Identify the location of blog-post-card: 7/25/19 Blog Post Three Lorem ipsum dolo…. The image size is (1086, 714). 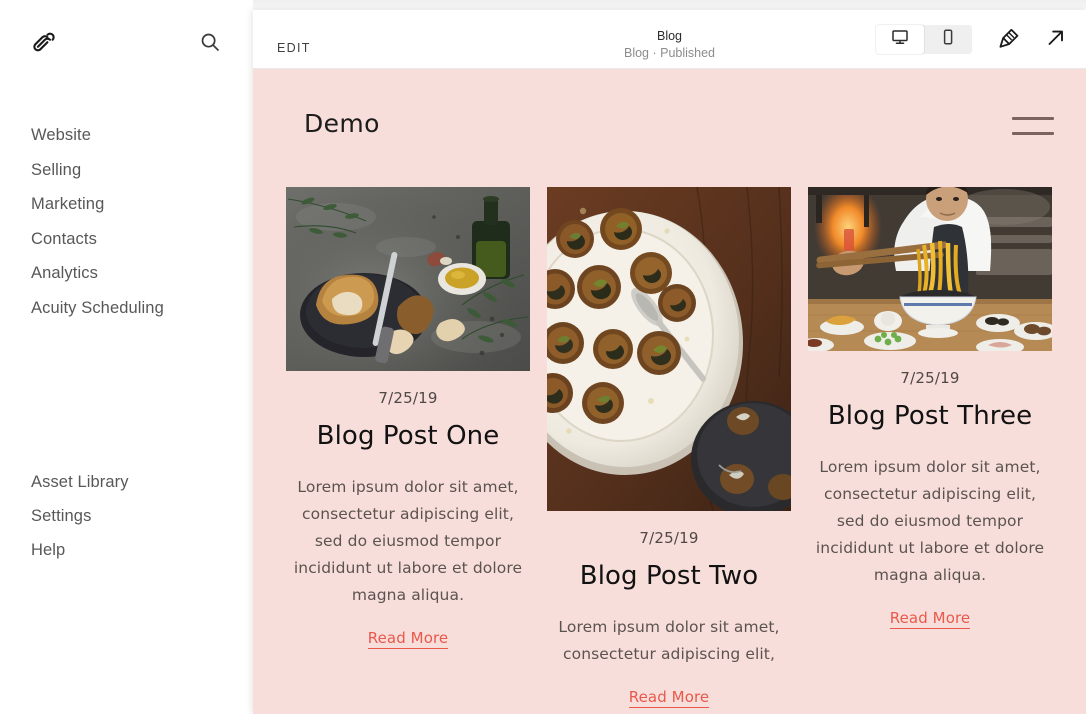
(930, 408).